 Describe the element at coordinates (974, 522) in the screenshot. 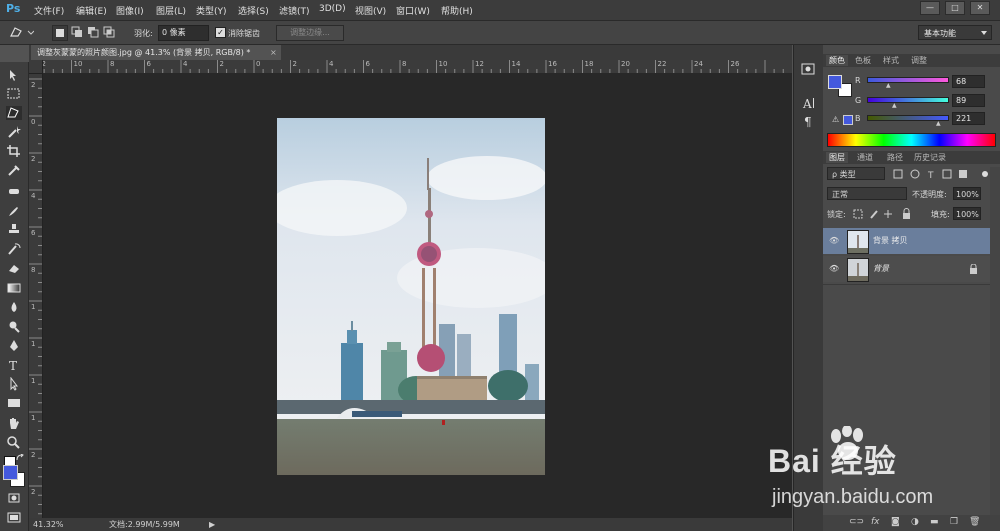

I see `delete-layer-icon: 🗑` at that location.